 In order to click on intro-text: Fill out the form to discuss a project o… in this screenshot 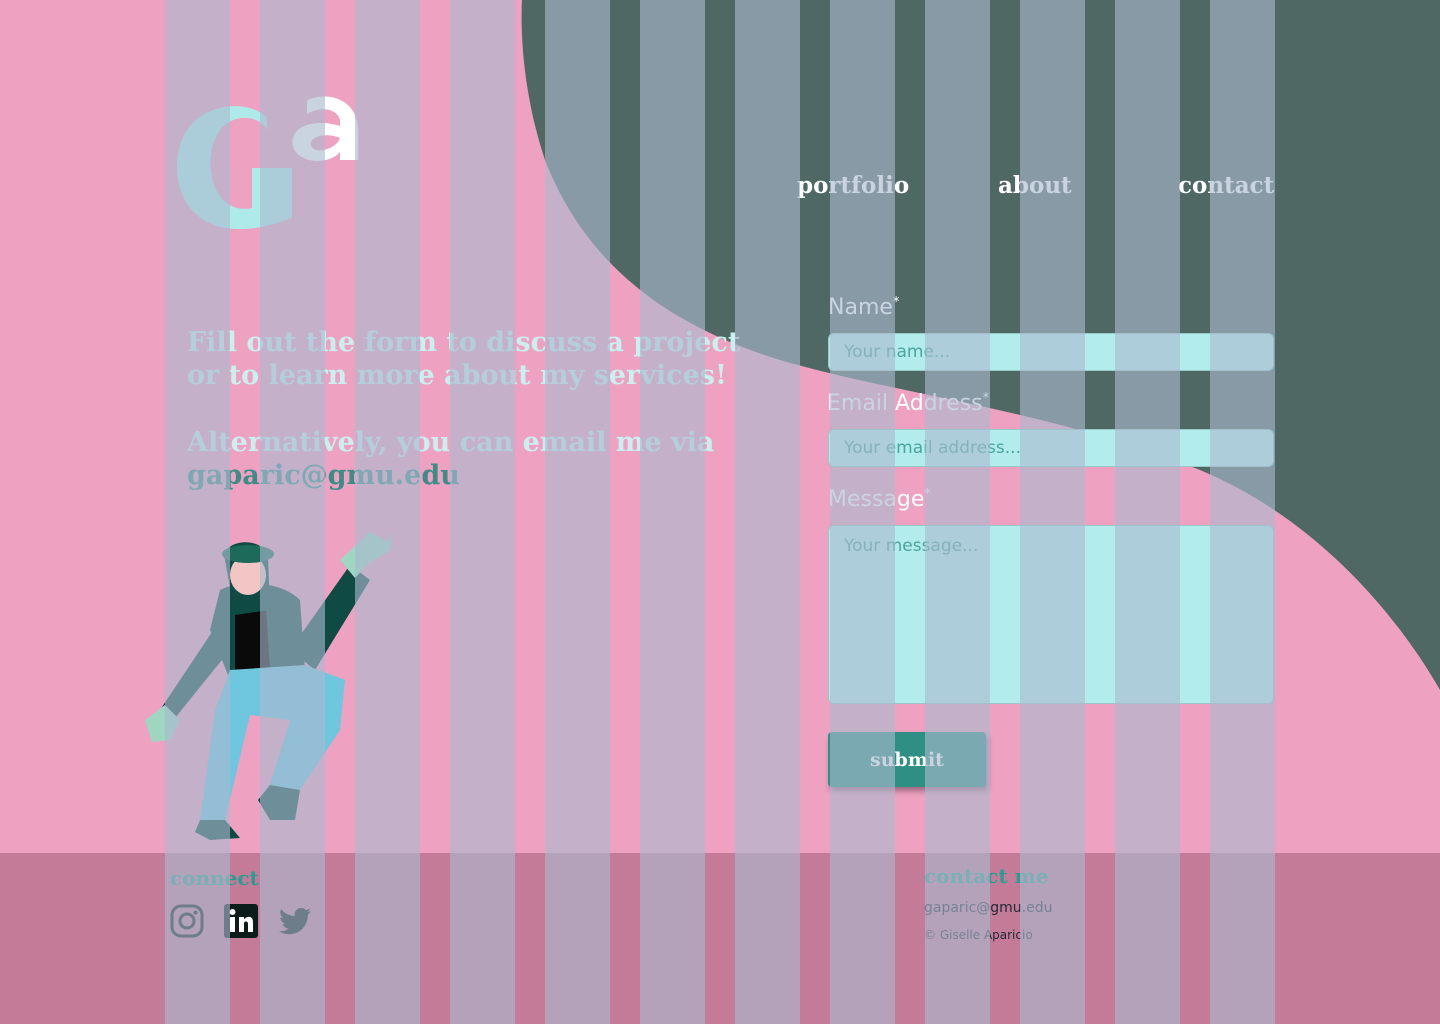, I will do `click(464, 359)`.